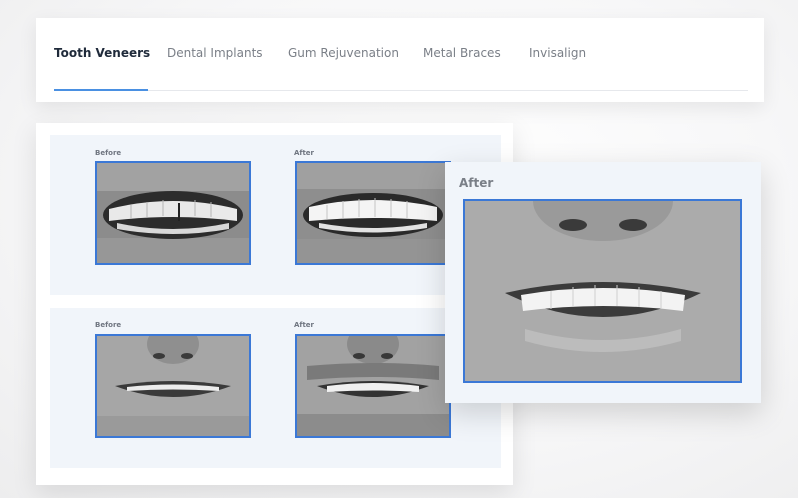  What do you see at coordinates (101, 90) in the screenshot?
I see `active-tab-indicator` at bounding box center [101, 90].